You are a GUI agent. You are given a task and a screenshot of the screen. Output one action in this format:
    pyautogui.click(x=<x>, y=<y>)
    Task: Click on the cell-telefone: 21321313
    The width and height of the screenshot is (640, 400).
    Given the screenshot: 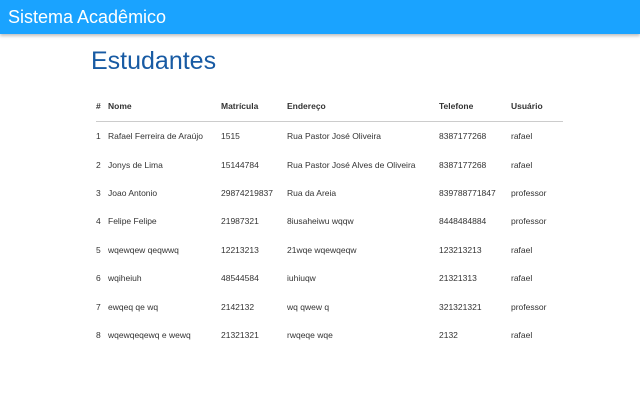 What is the action you would take?
    pyautogui.click(x=458, y=278)
    